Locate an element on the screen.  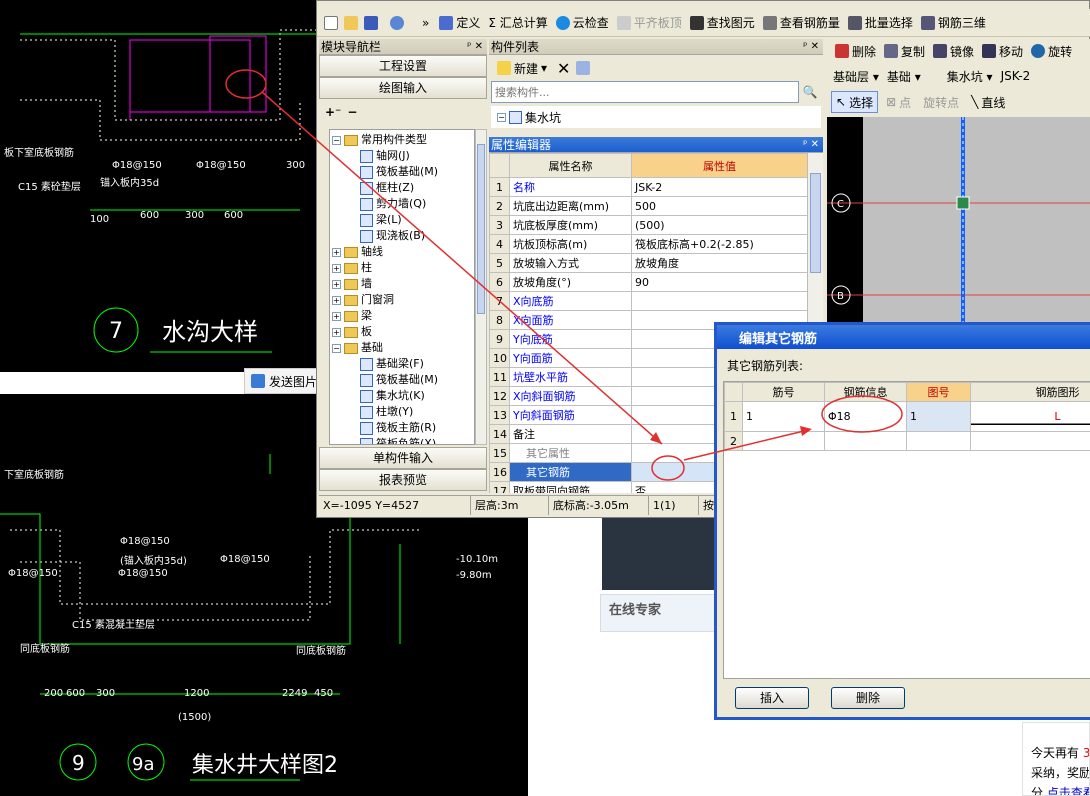
nav-tree-item: 集水坑(K) is located at coordinates (402, 396).